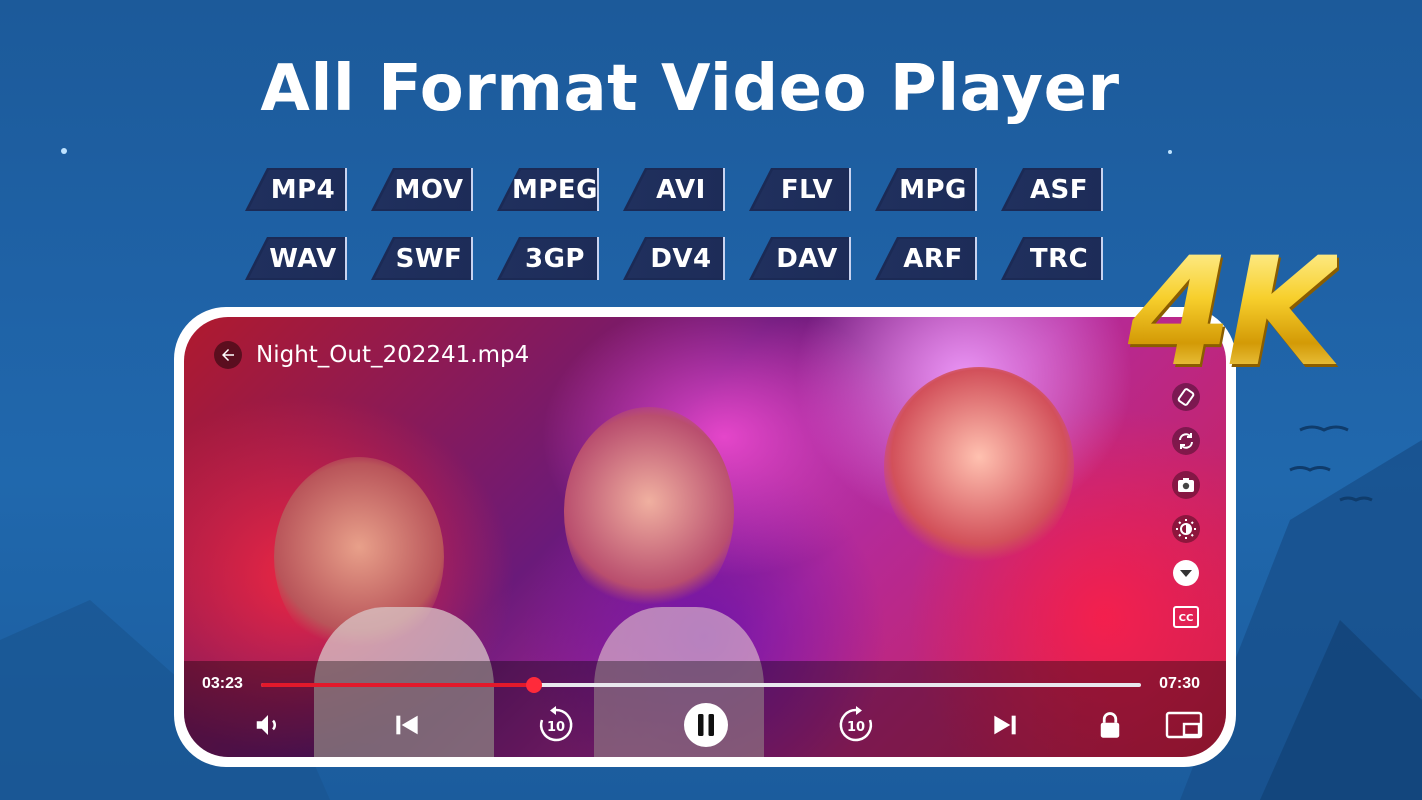 Image resolution: width=1422 pixels, height=800 pixels. I want to click on playback-controls: 10 10, so click(705, 725).